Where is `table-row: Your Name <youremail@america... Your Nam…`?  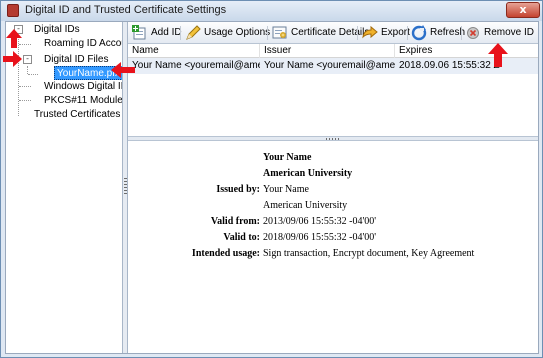 table-row: Your Name <youremail@america... Your Nam… is located at coordinates (333, 66).